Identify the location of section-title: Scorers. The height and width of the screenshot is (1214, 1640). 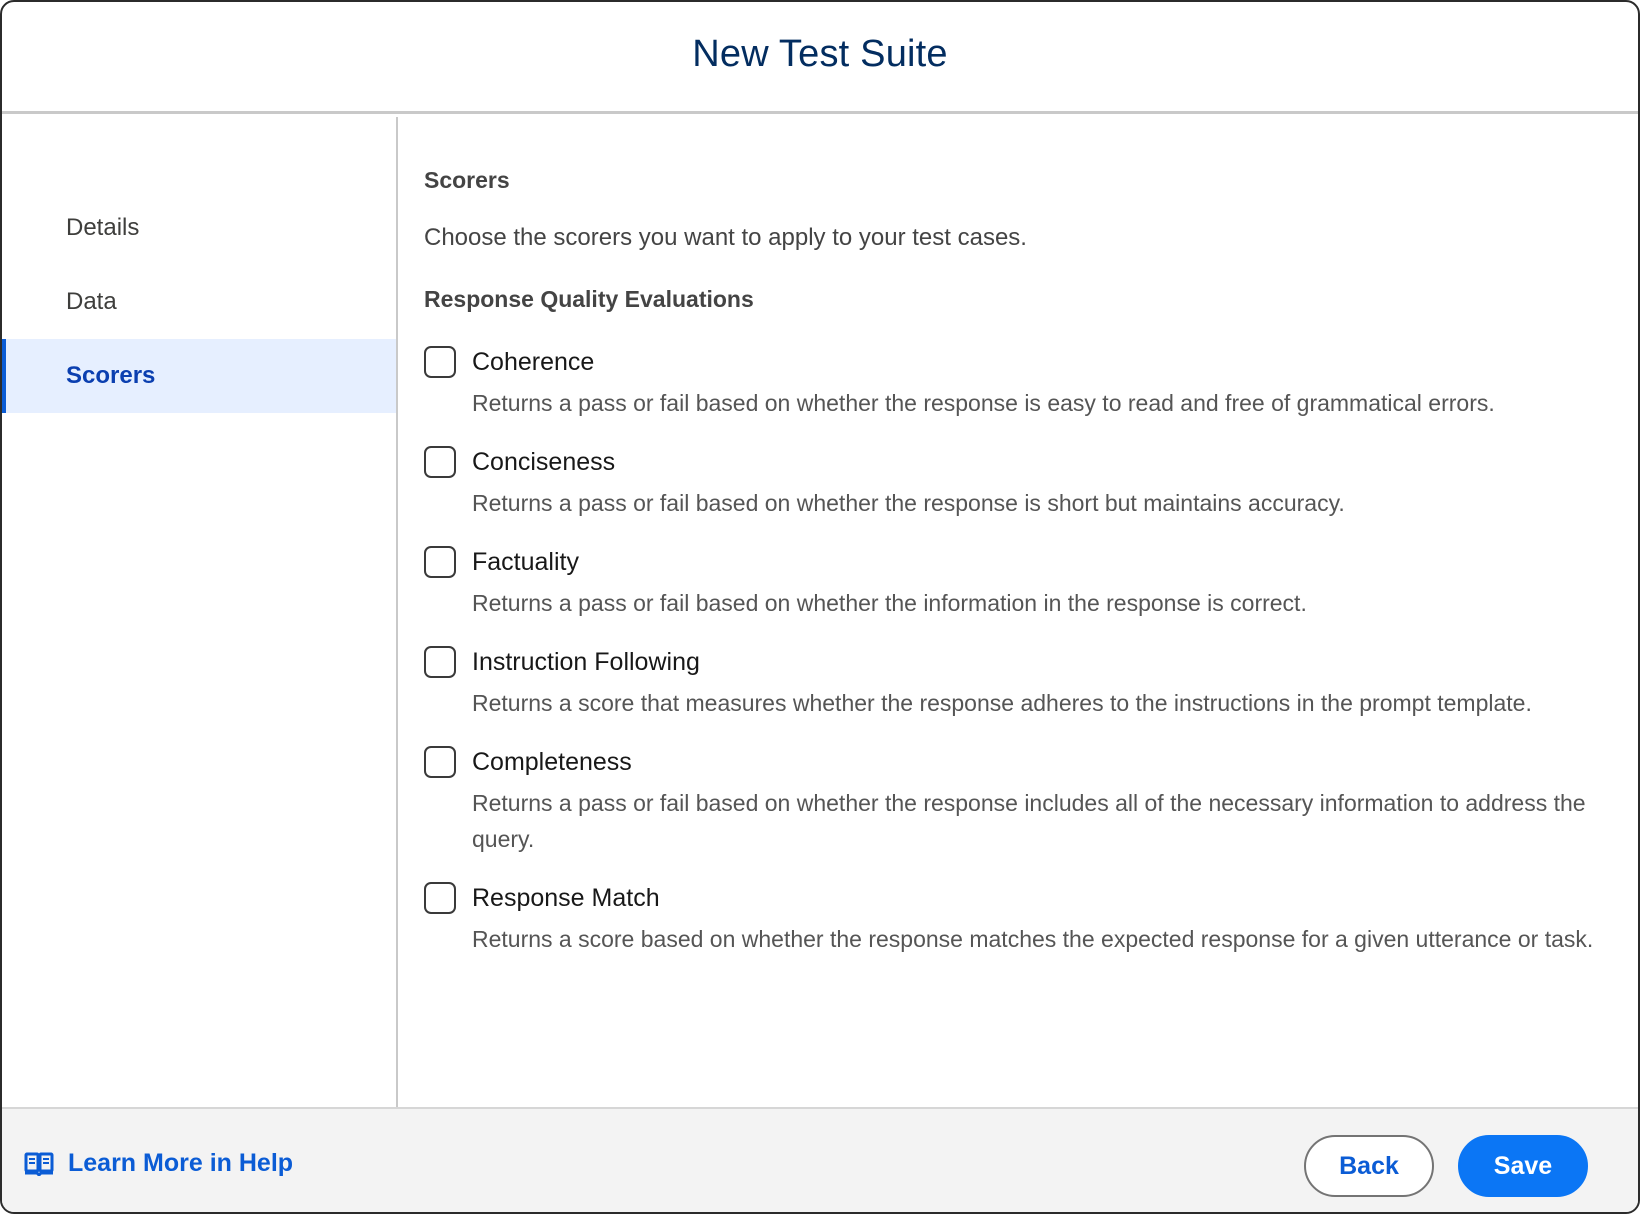
(467, 180).